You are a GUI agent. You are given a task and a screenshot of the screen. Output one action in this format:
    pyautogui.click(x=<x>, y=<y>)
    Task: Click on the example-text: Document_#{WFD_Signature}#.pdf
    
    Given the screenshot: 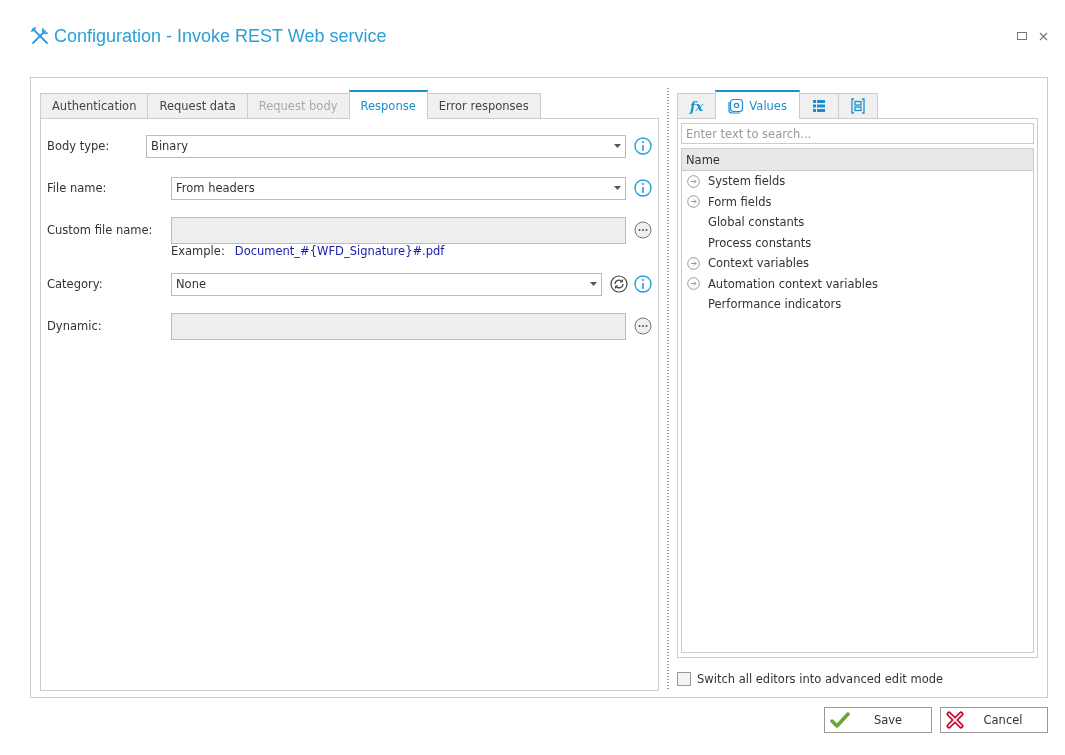 What is the action you would take?
    pyautogui.click(x=339, y=251)
    